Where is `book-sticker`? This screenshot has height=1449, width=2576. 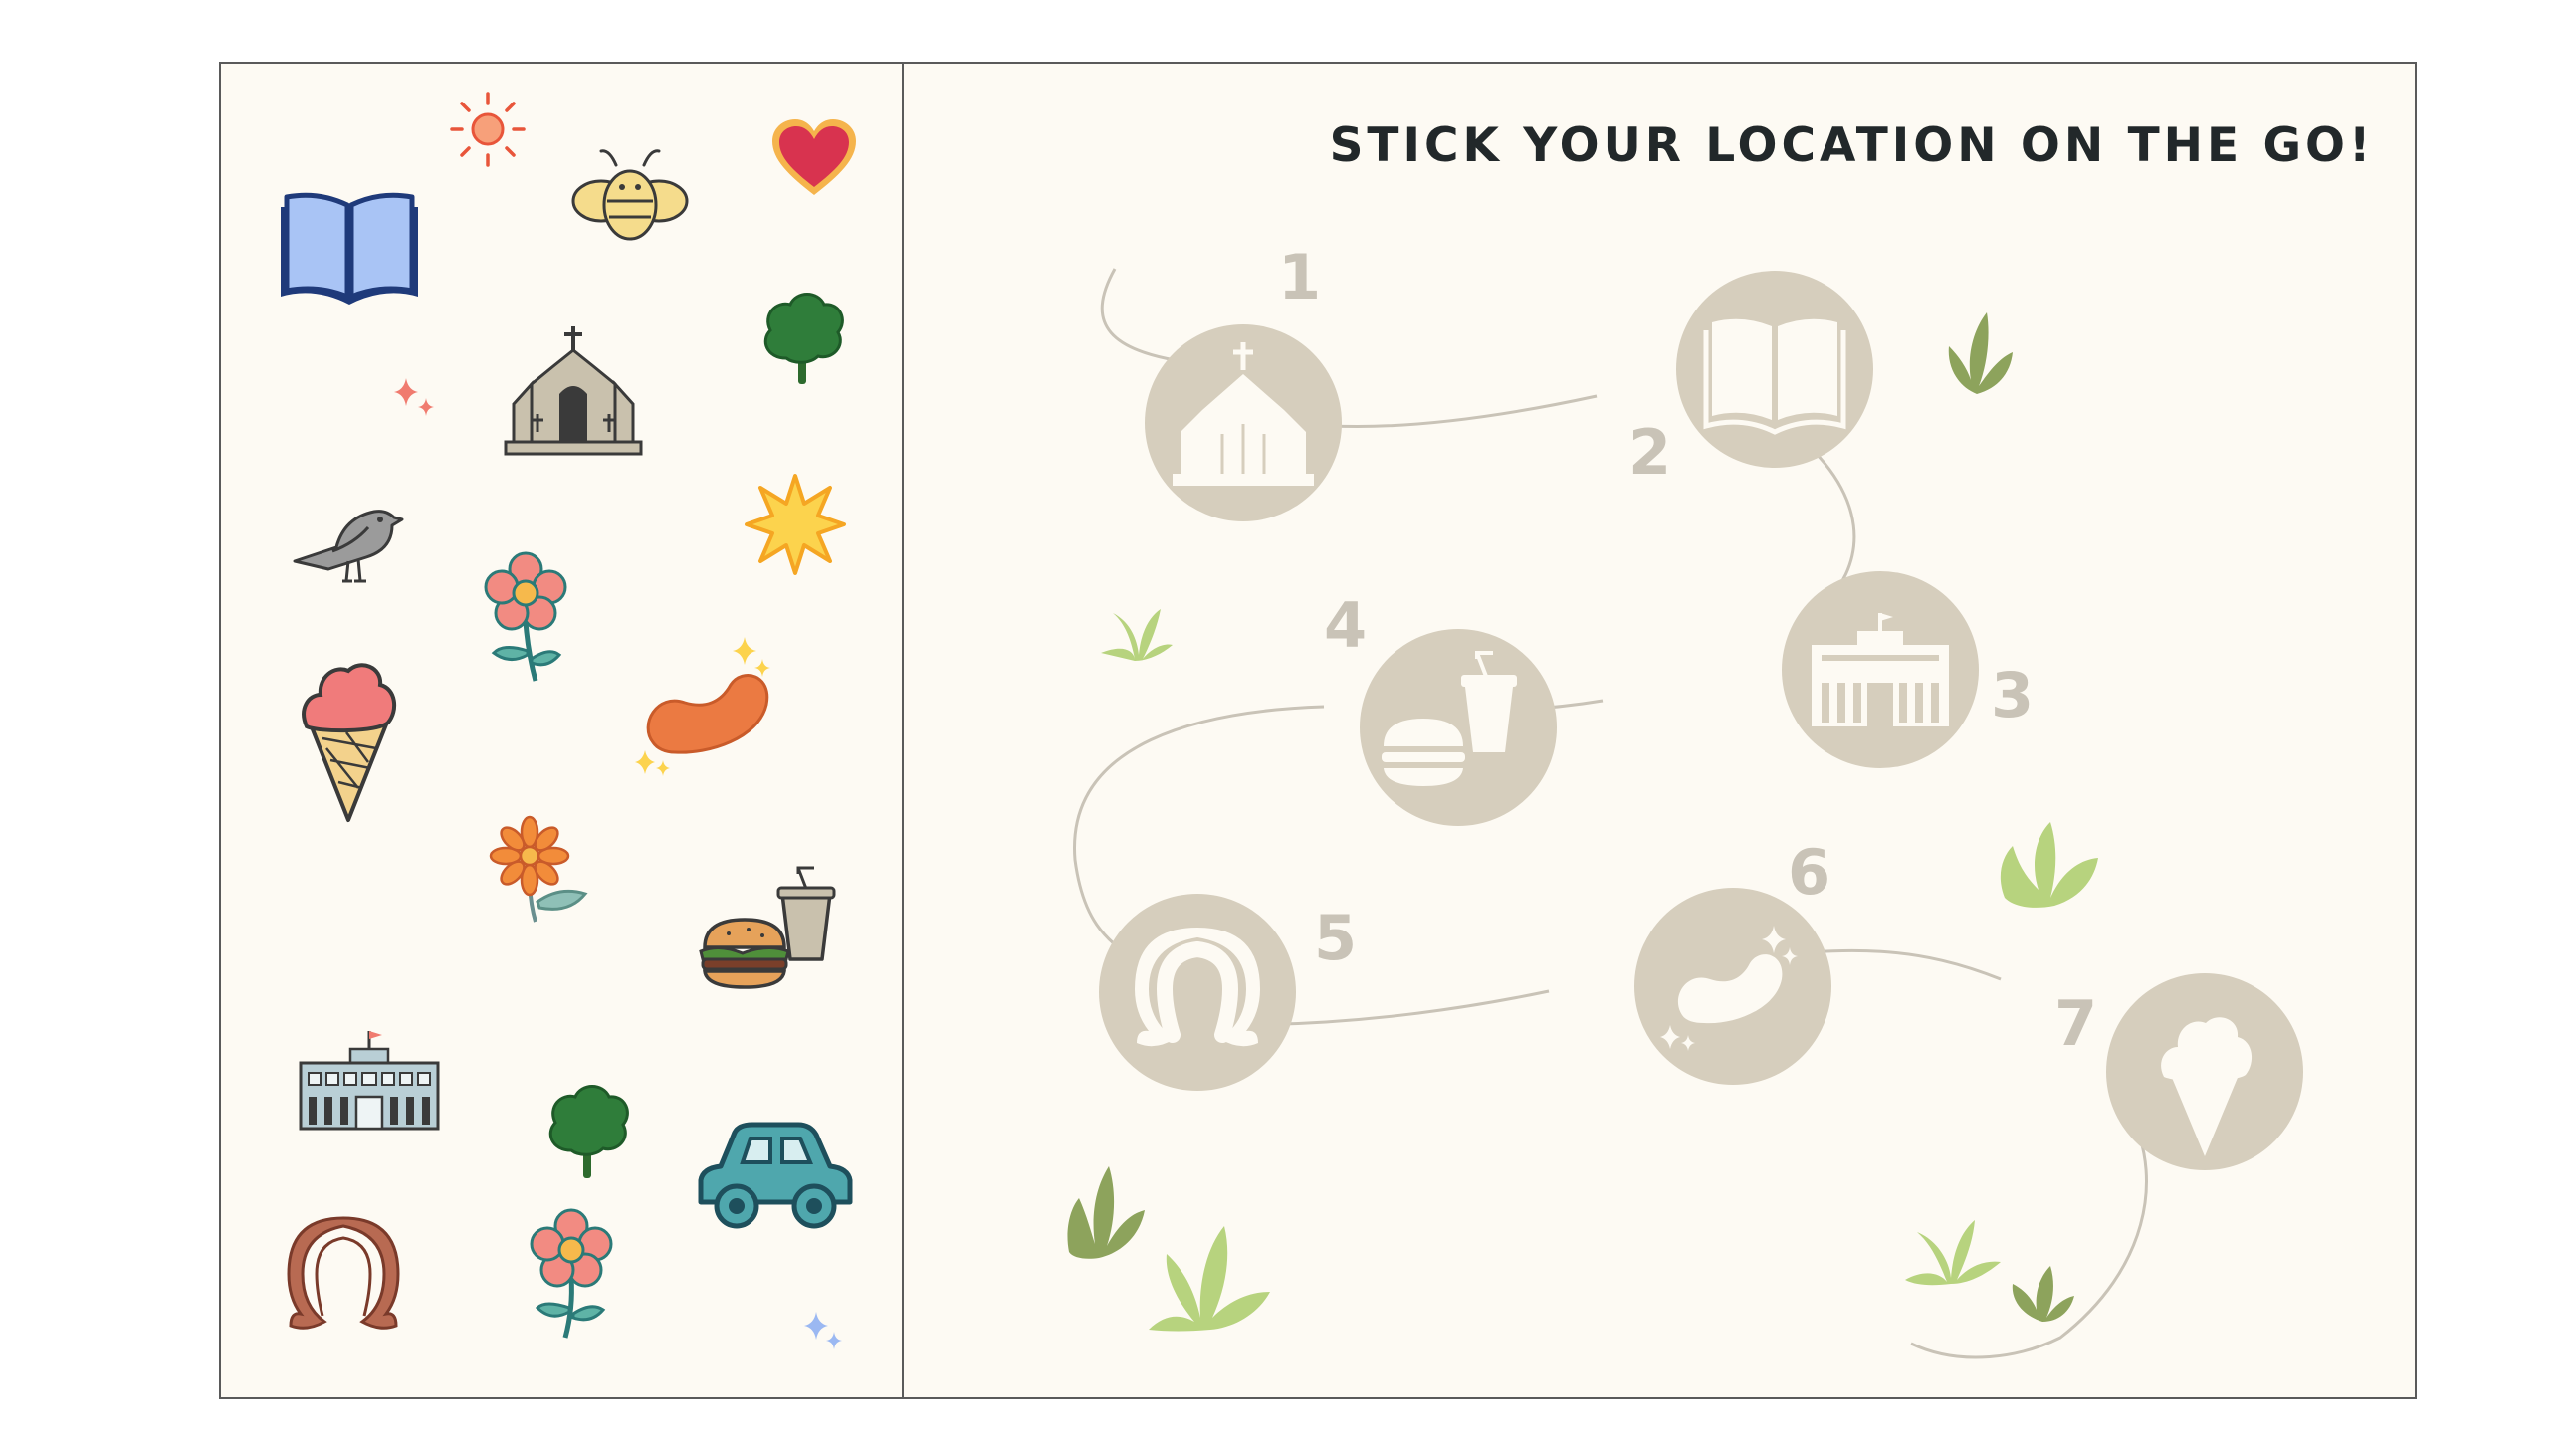 book-sticker is located at coordinates (349, 251).